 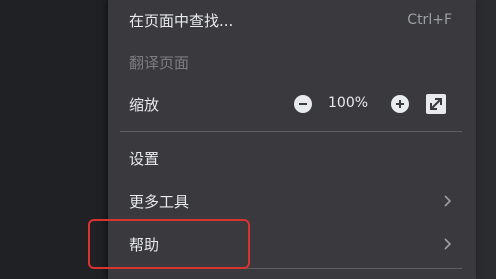 I want to click on zoom-in-button, so click(x=400, y=104).